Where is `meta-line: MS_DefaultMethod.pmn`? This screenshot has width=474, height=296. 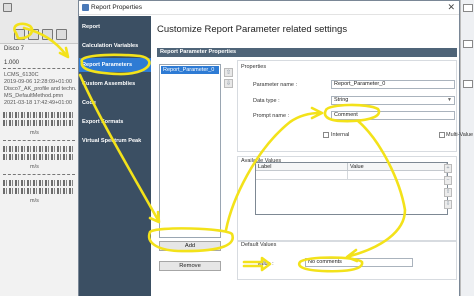
meta-line: MS_DefaultMethod.pmn is located at coordinates (34, 96).